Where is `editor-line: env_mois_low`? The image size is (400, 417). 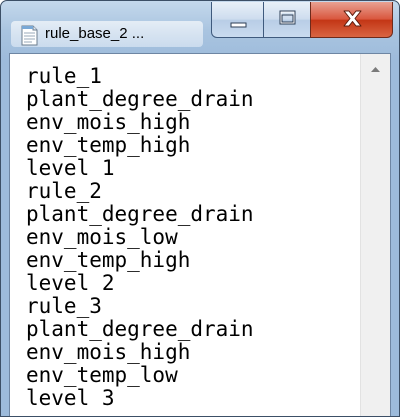
editor-line: env_mois_low is located at coordinates (102, 237).